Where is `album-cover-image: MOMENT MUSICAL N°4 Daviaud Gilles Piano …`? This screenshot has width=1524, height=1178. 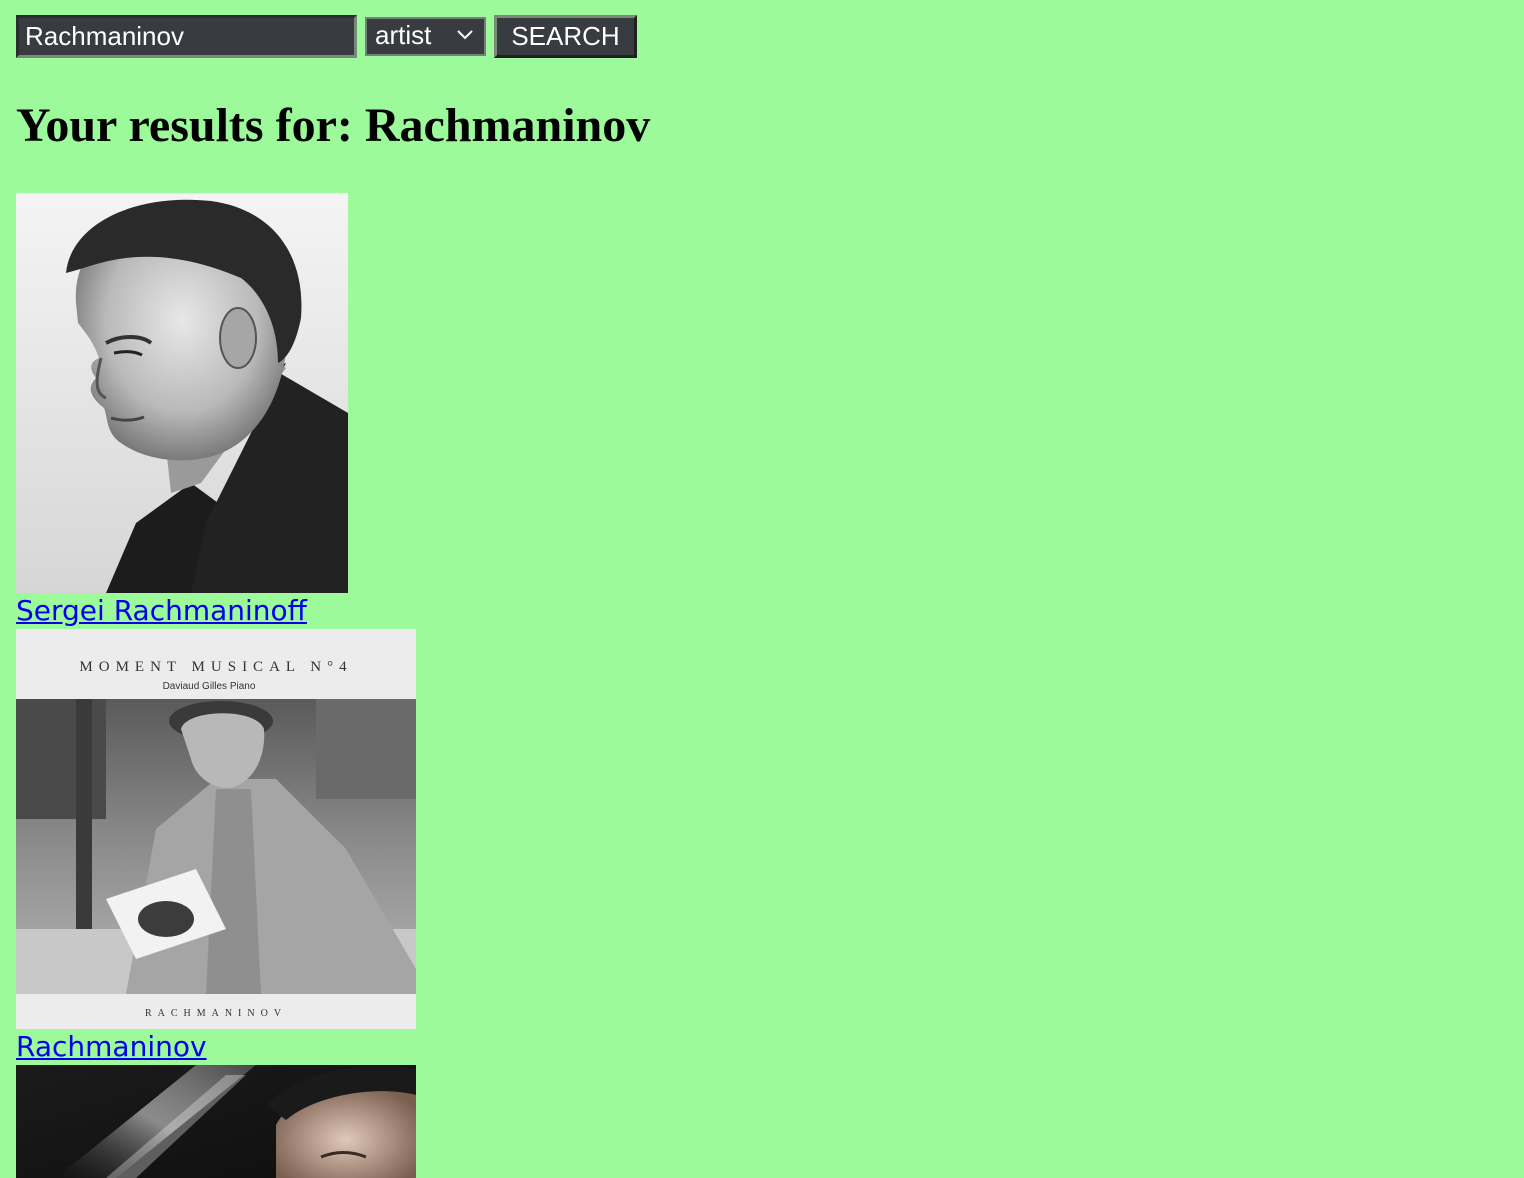 album-cover-image: MOMENT MUSICAL N°4 Daviaud Gilles Piano … is located at coordinates (216, 829).